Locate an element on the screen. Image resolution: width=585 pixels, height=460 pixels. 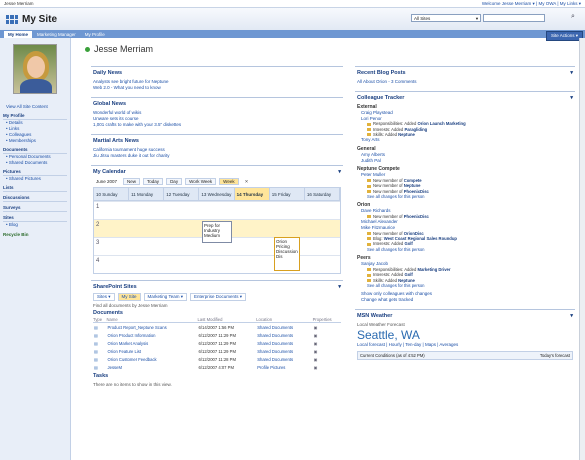
search-input is located at coordinates (514, 18).